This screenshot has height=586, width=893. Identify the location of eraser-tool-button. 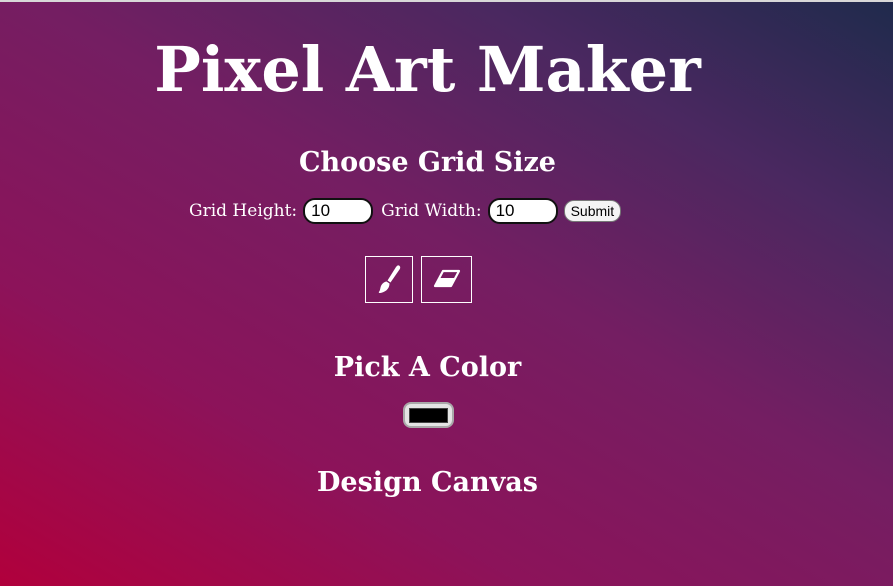
(446, 279).